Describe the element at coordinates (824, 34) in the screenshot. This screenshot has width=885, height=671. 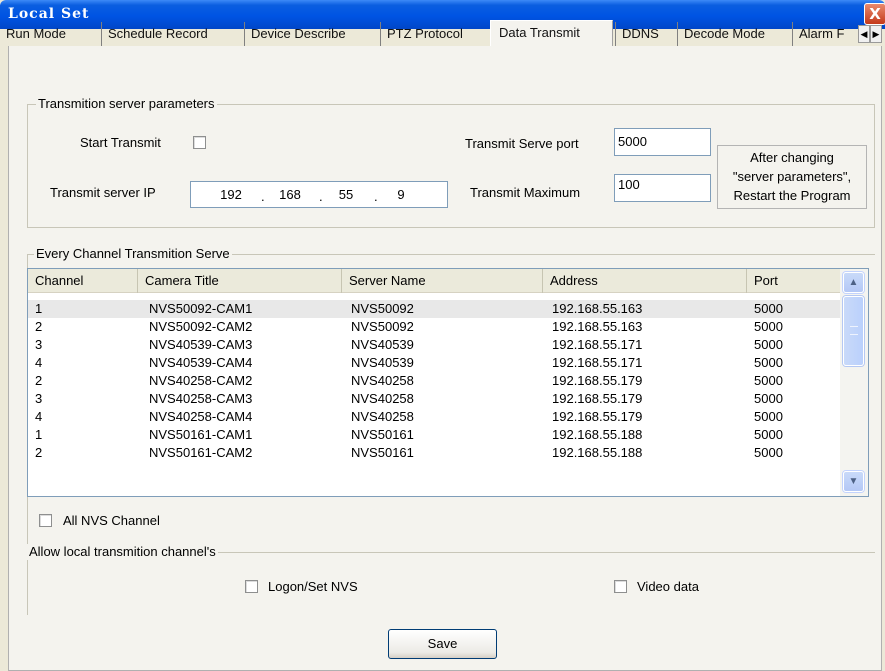
I see `tab-alarm: Alarm F` at that location.